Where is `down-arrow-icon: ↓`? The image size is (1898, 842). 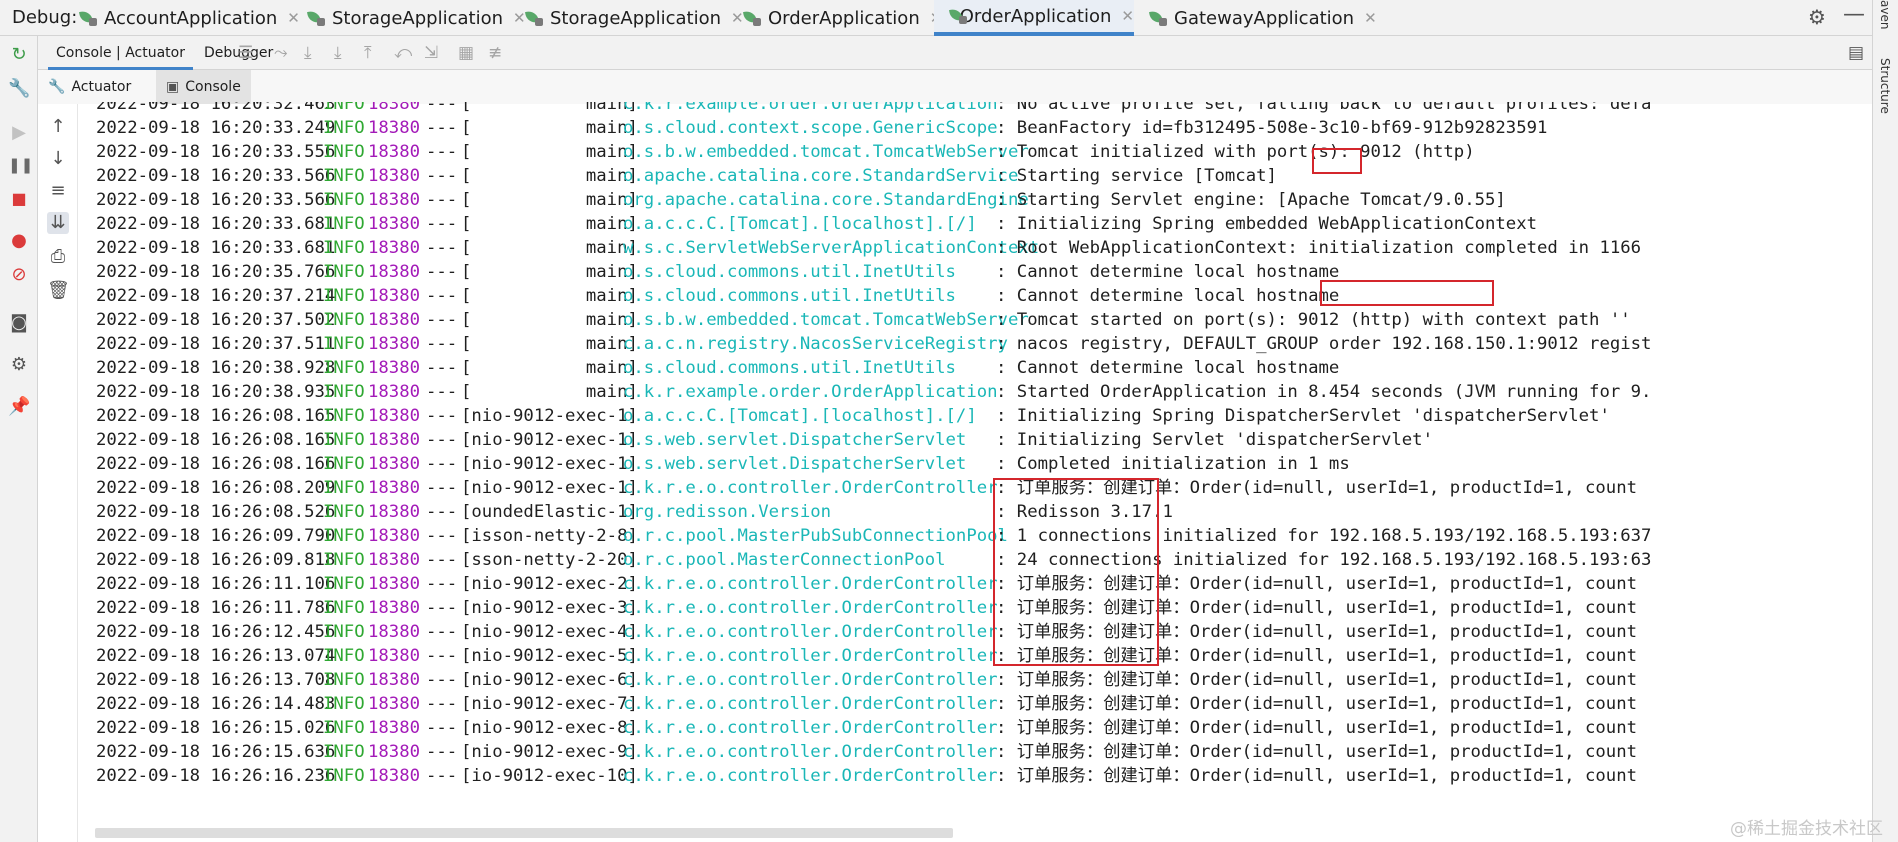
down-arrow-icon: ↓ is located at coordinates (58, 159).